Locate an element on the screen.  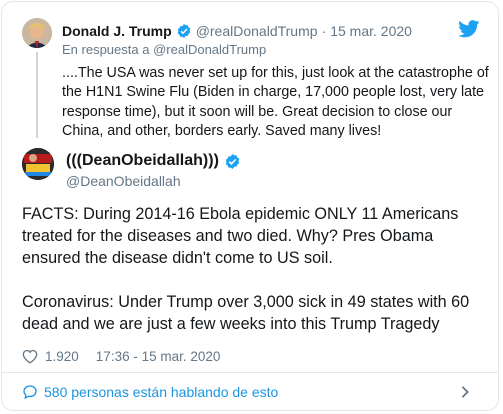
tweet-date: 15 mar. 2020 is located at coordinates (371, 31).